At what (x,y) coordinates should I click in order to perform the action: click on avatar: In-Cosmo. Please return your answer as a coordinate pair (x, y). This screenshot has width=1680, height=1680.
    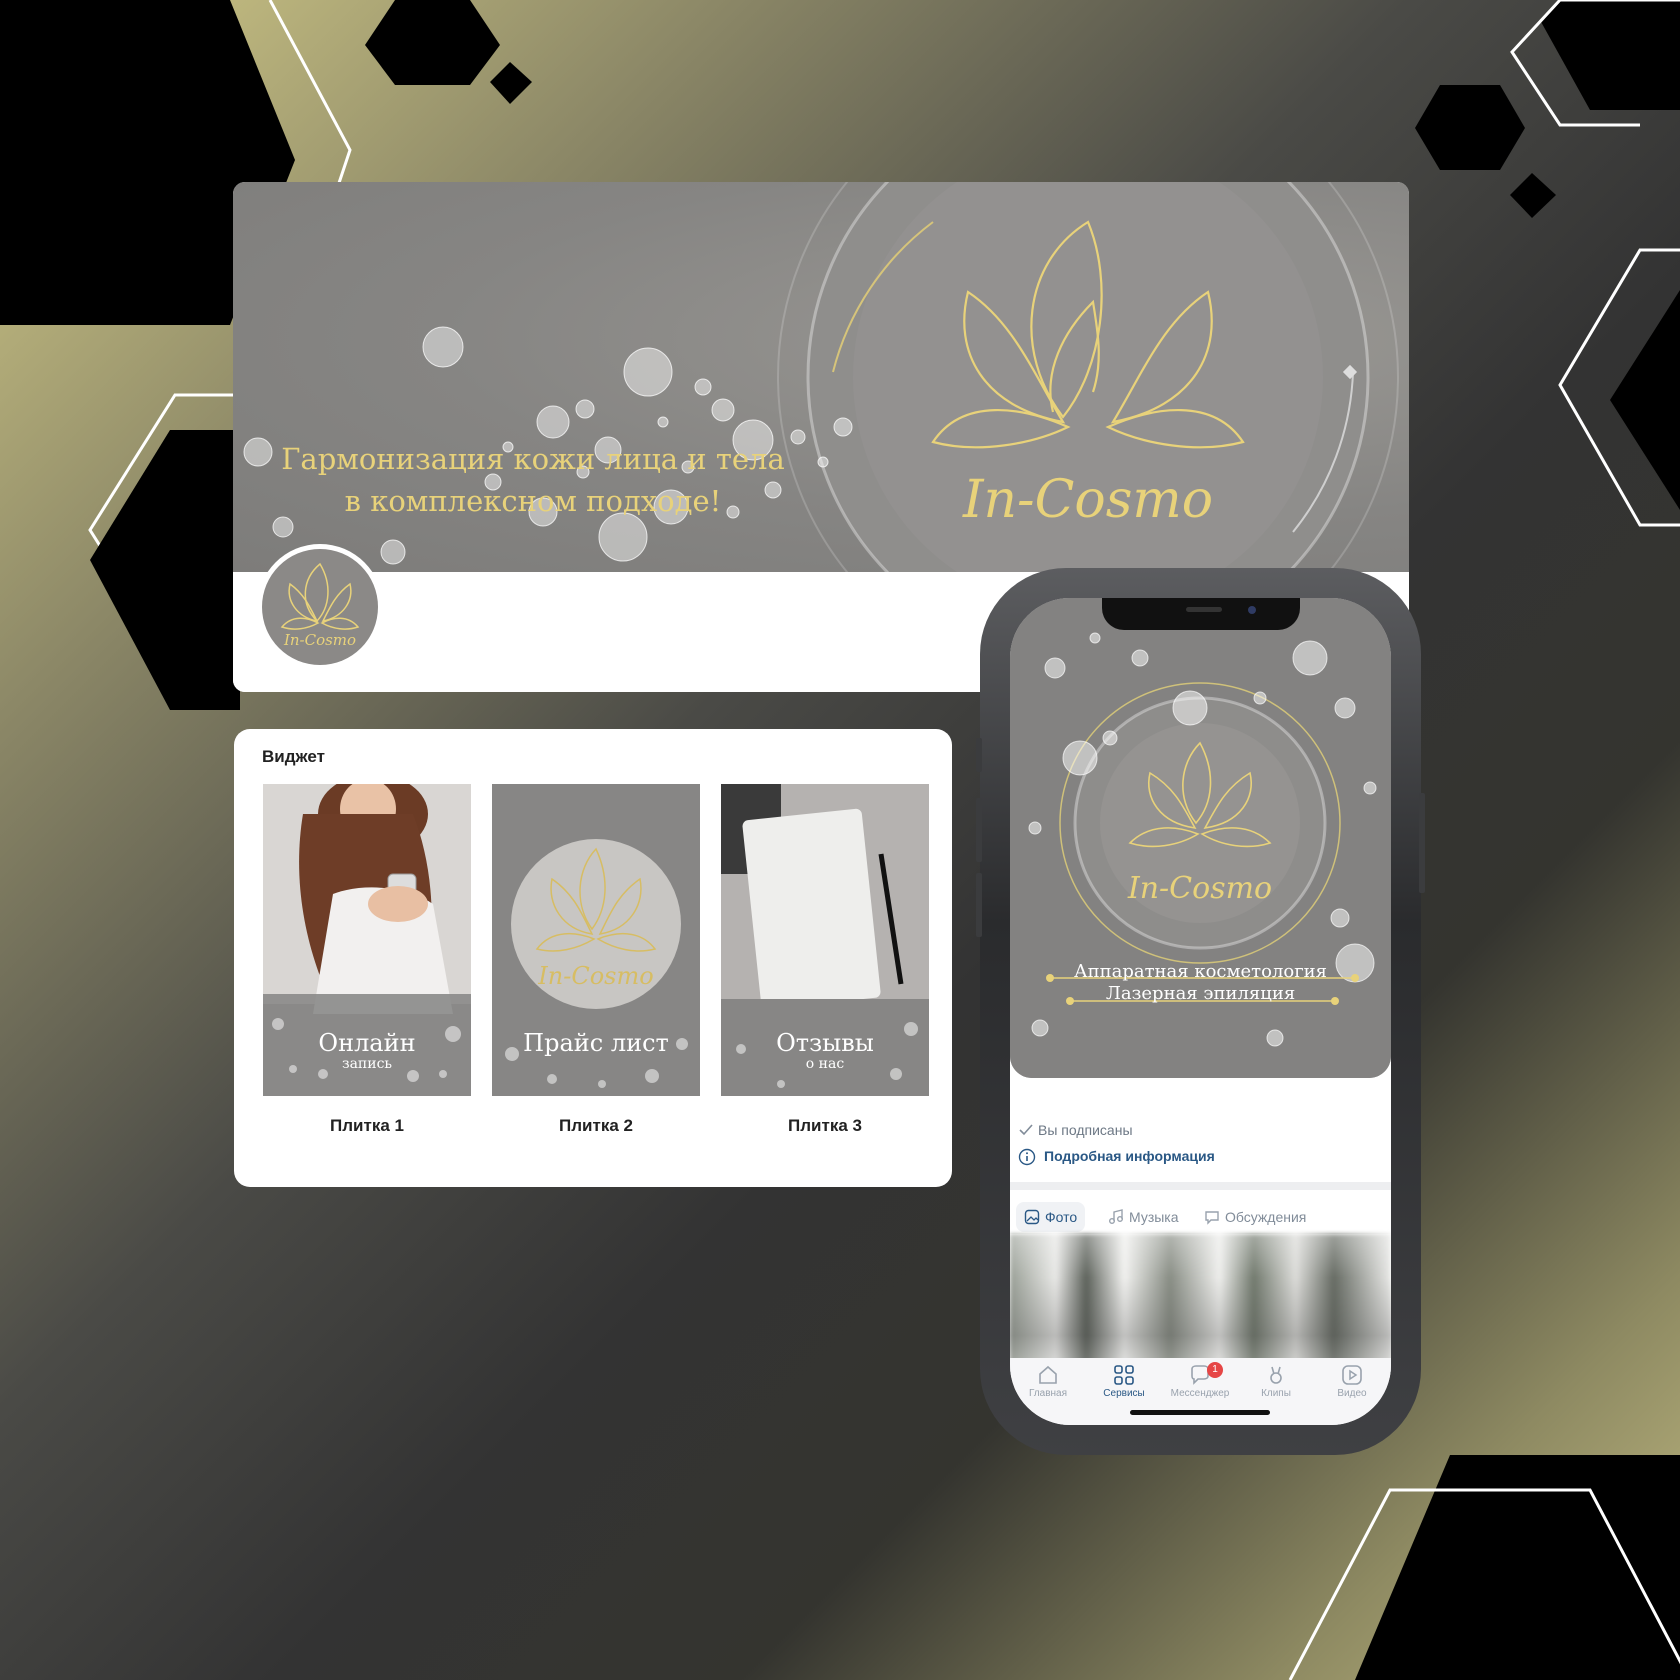
    Looking at the image, I should click on (320, 607).